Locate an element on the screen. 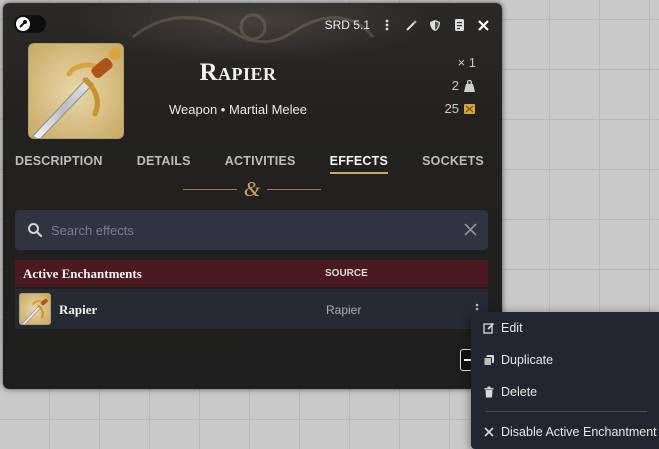 This screenshot has height=449, width=659. mode-toggle is located at coordinates (30, 24).